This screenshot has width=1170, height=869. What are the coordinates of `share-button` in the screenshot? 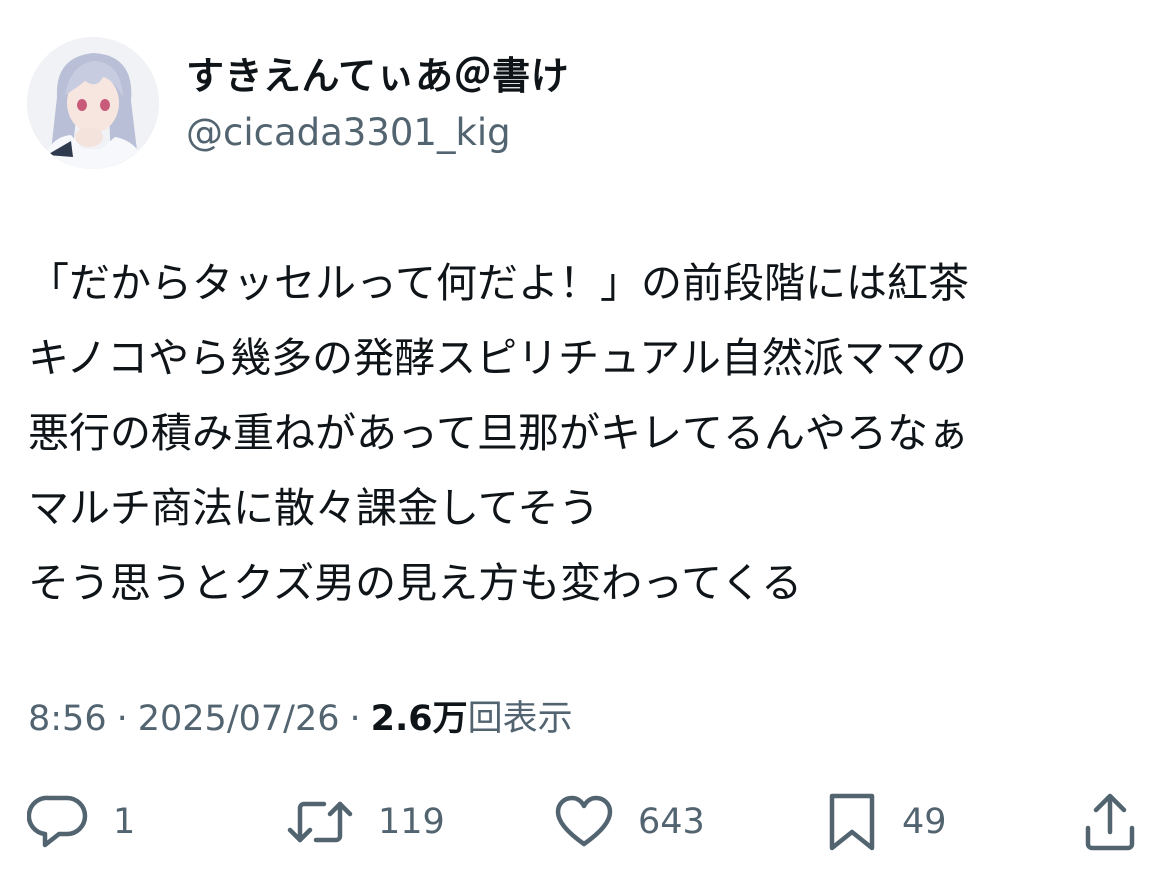 It's located at (1110, 822).